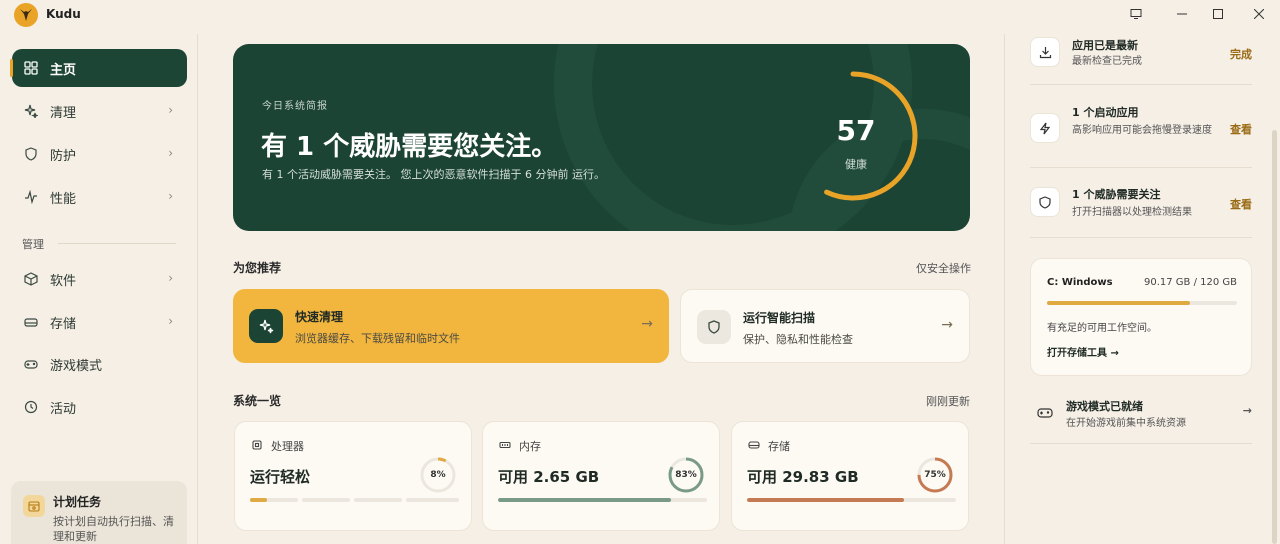 Image resolution: width=1280 pixels, height=544 pixels. What do you see at coordinates (1141, 206) in the screenshot?
I see `threat-status: 1 个威胁需要关注 打开扫描器以处理检测结果 查看` at bounding box center [1141, 206].